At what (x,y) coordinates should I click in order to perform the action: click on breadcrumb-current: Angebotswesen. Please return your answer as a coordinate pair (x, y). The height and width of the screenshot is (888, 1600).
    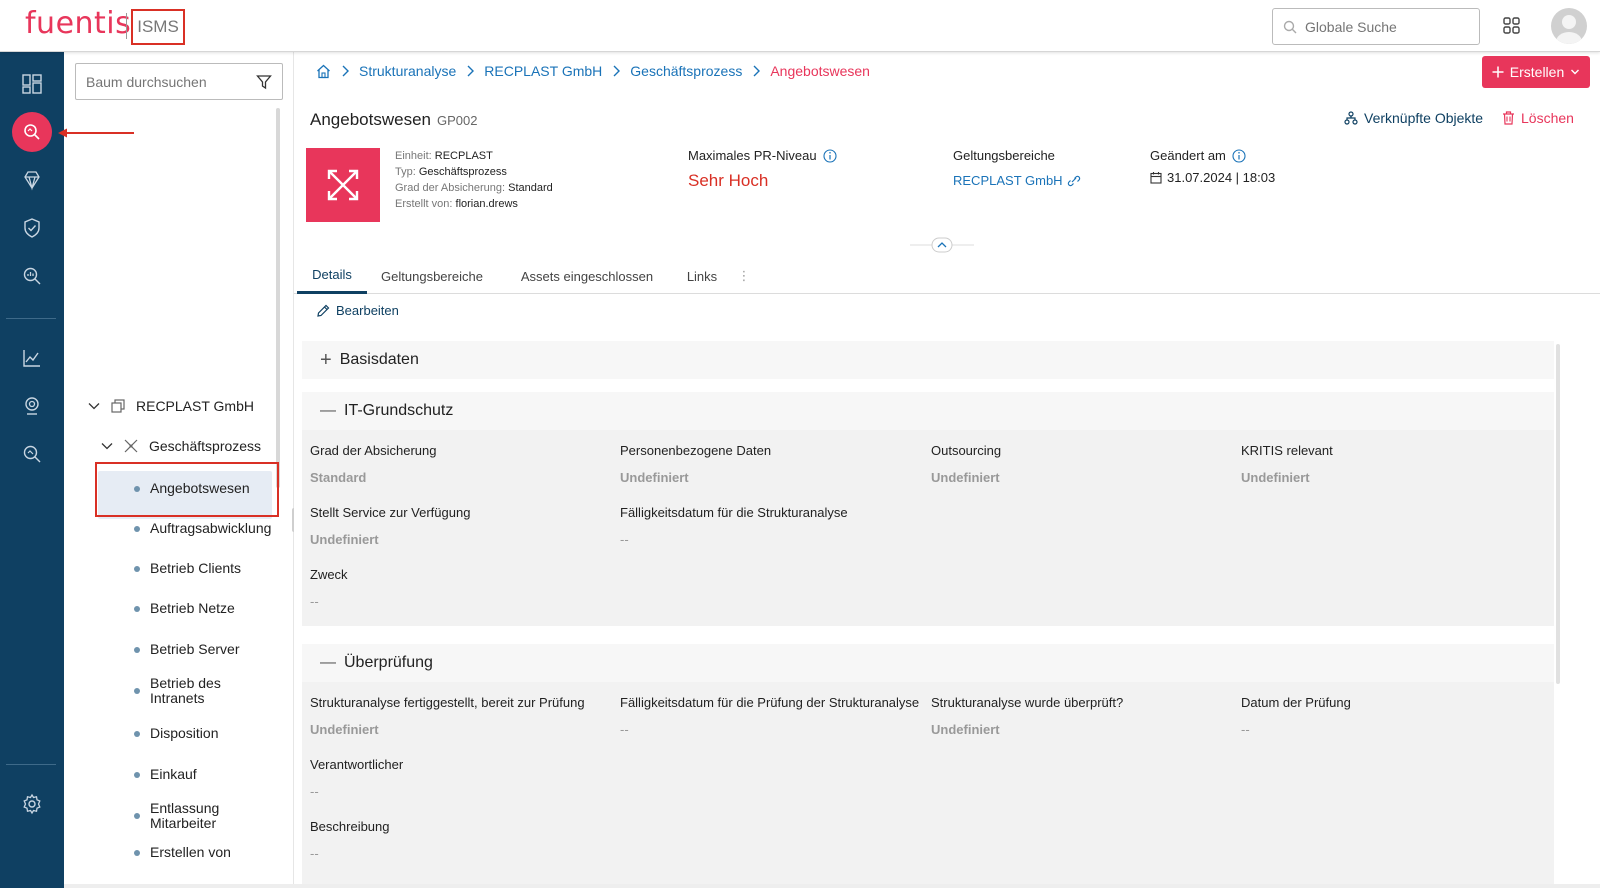
    Looking at the image, I should click on (820, 71).